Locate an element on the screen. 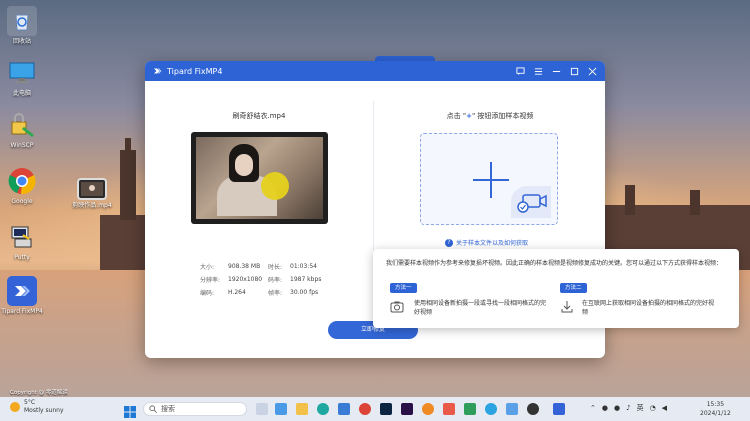 This screenshot has width=750, height=421. close-icon is located at coordinates (592, 71).